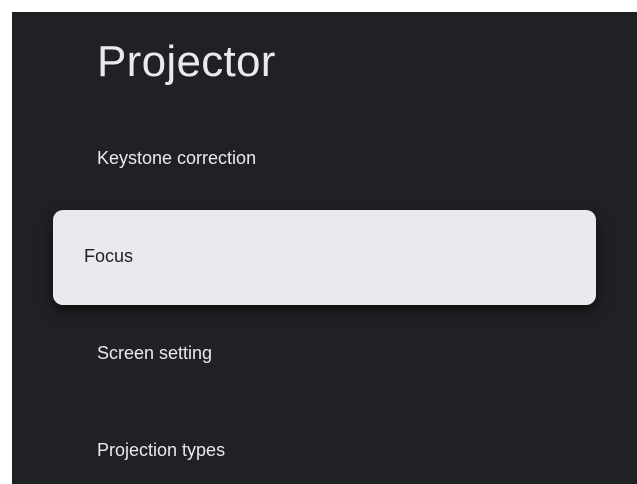 This screenshot has height=484, width=637. What do you see at coordinates (161, 450) in the screenshot?
I see `menu-item-projection-types: Projection types` at bounding box center [161, 450].